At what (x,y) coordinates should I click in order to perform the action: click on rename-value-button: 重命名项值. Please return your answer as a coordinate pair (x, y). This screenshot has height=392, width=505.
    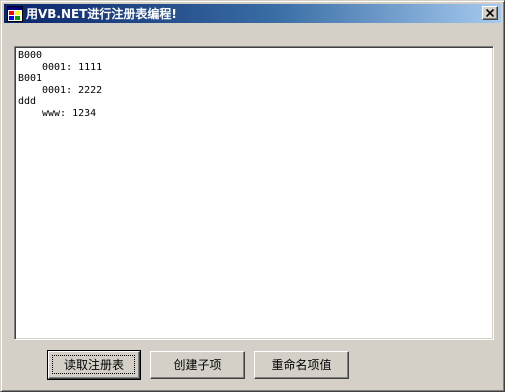
    Looking at the image, I should click on (301, 365).